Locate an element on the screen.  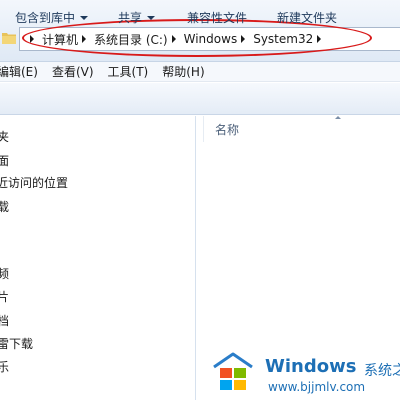
watermark-url: www.bjjmlv.com is located at coordinates (317, 387).